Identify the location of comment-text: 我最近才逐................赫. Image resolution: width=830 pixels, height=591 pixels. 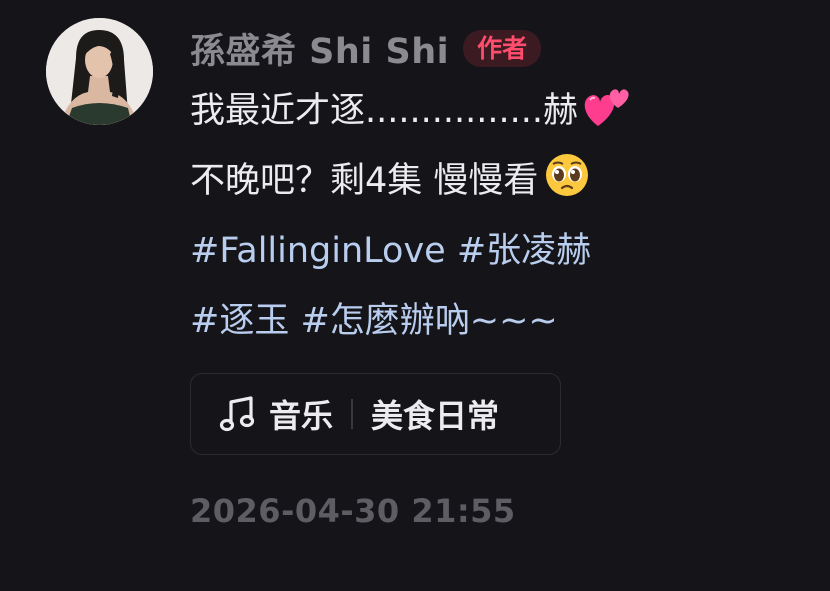
(384, 111).